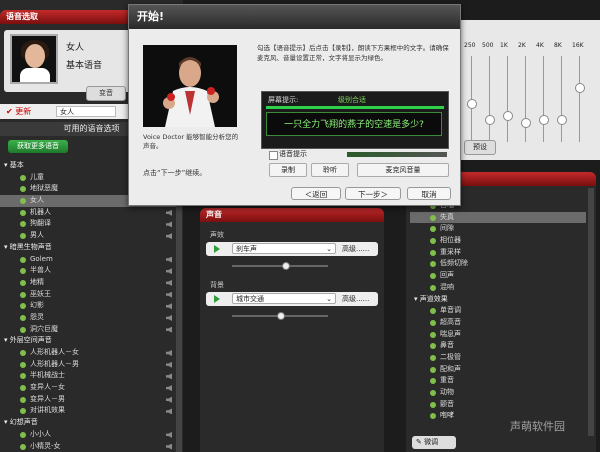 Image resolution: width=600 pixels, height=452 pixels. What do you see at coordinates (284, 298) in the screenshot?
I see `background-dropdown: 城市交通 ⌄` at bounding box center [284, 298].